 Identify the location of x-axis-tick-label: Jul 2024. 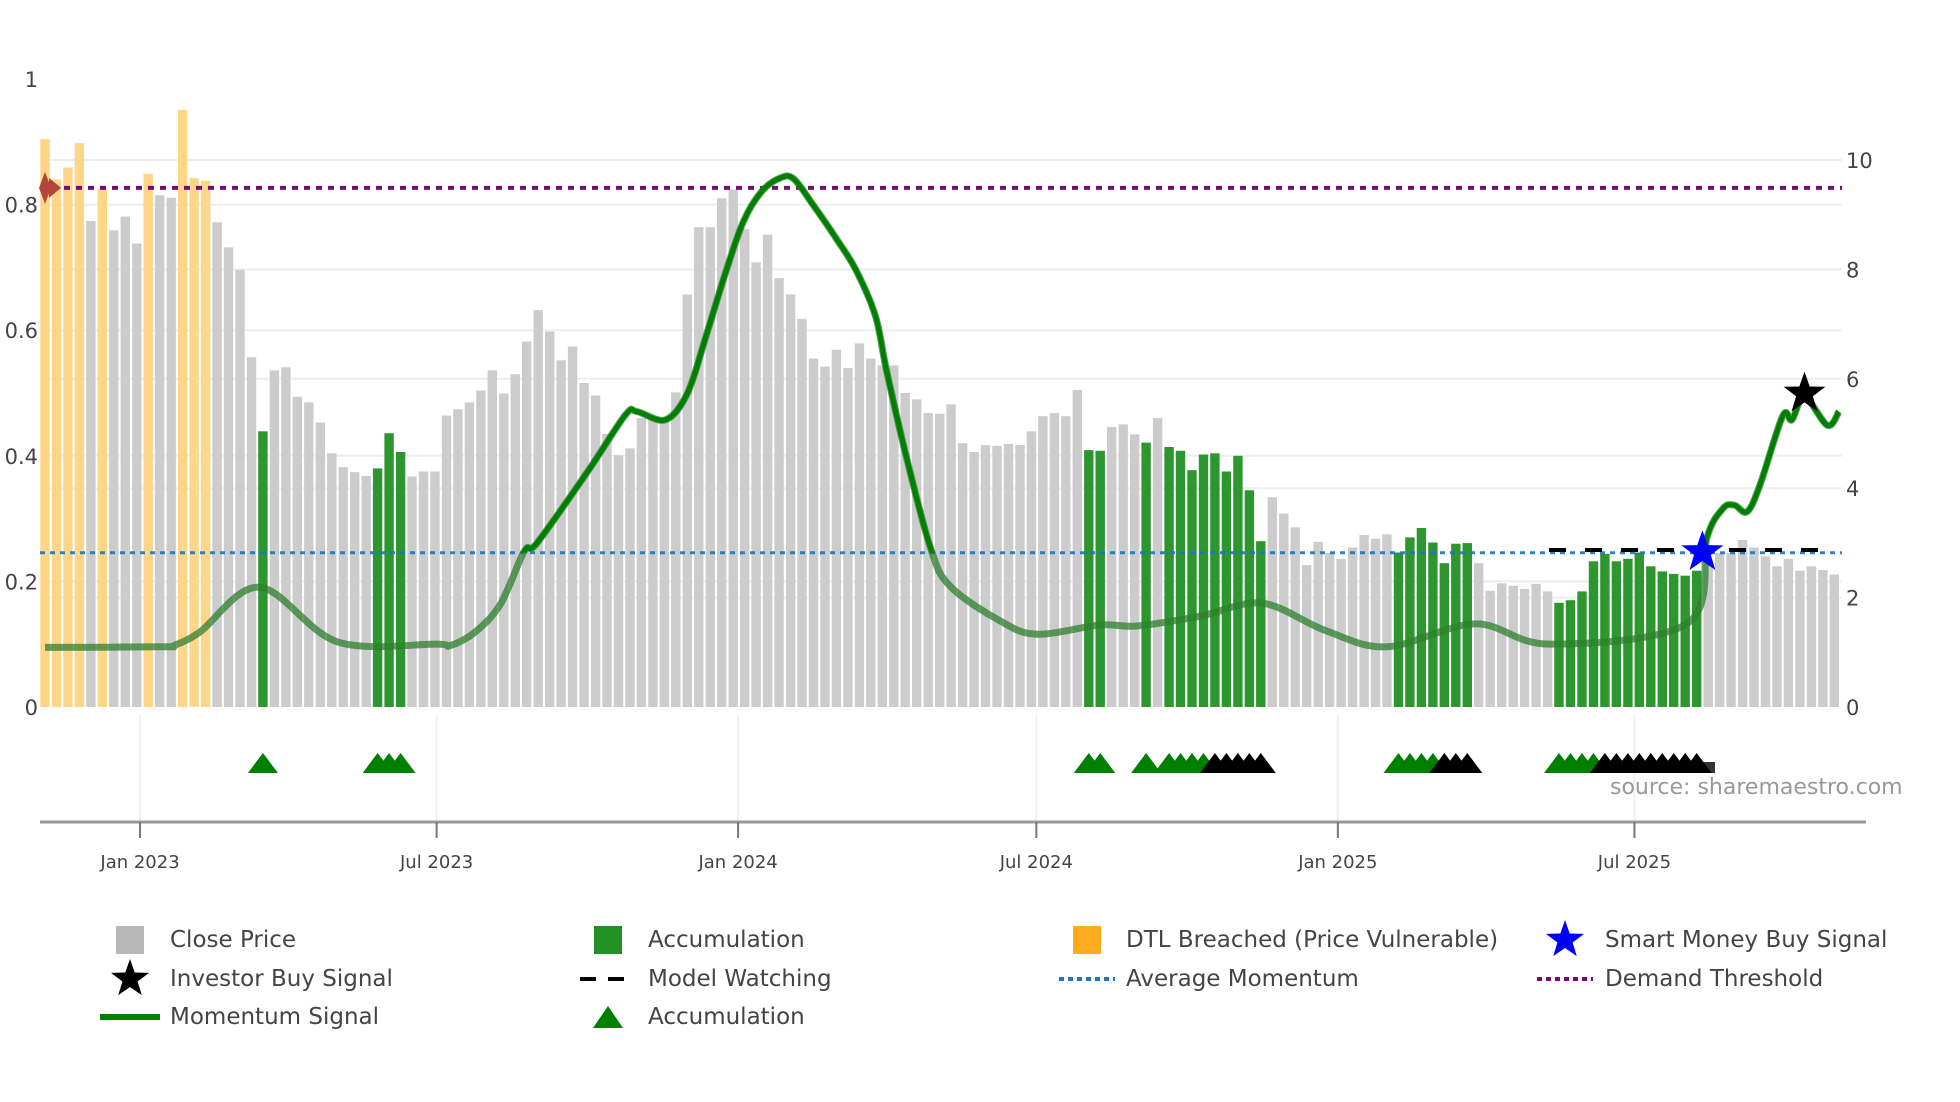
(1036, 862).